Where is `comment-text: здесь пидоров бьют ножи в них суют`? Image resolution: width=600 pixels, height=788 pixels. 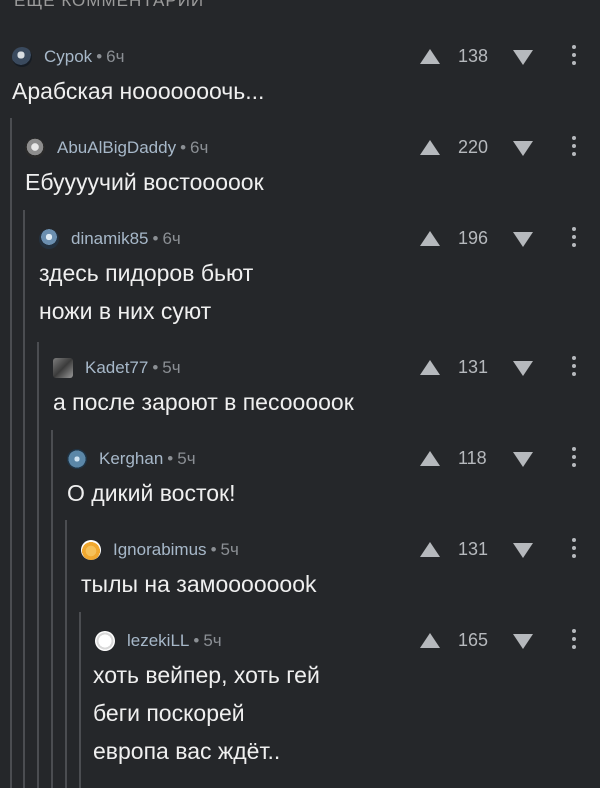 comment-text: здесь пидоров бьют ножи в них суют is located at coordinates (146, 292).